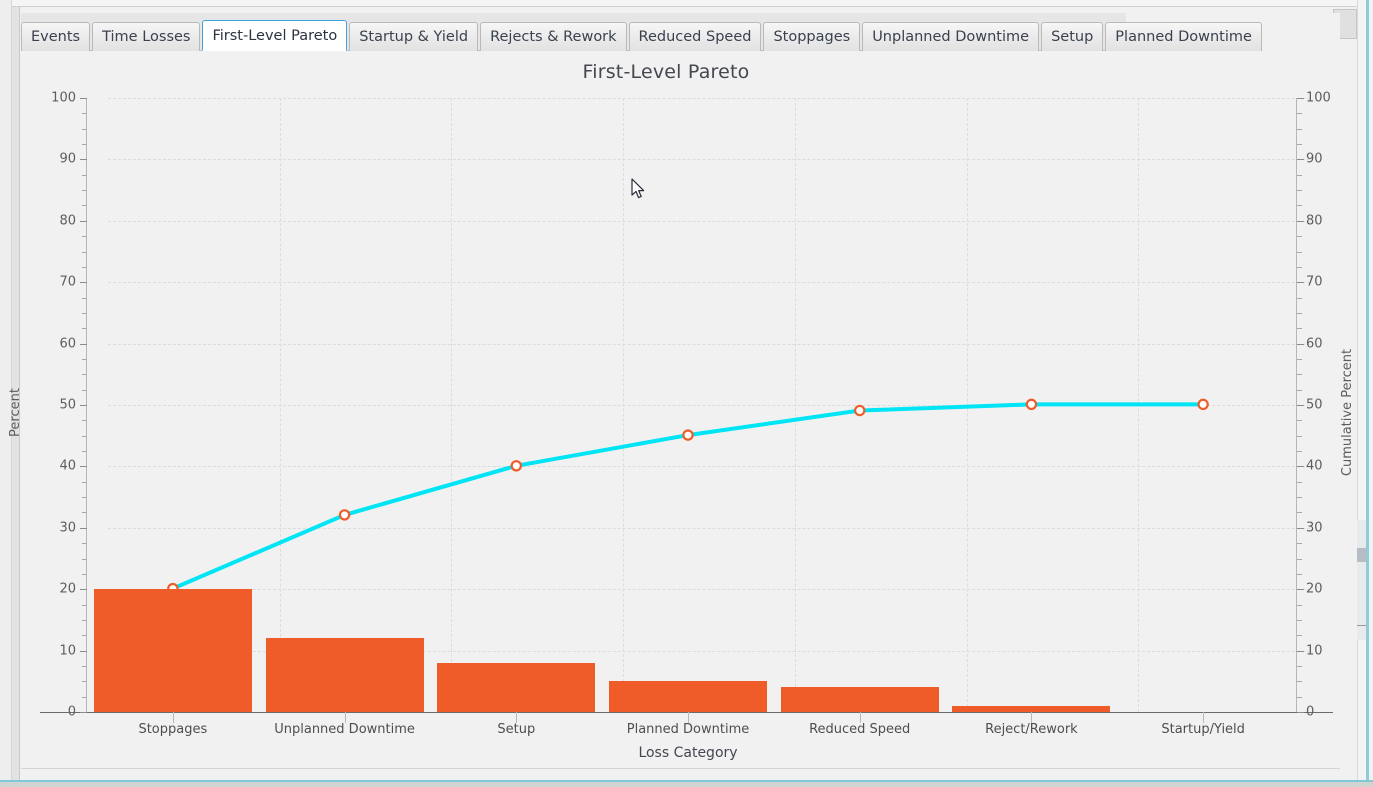  What do you see at coordinates (812, 36) in the screenshot?
I see `tab-stoppages: Stoppages` at bounding box center [812, 36].